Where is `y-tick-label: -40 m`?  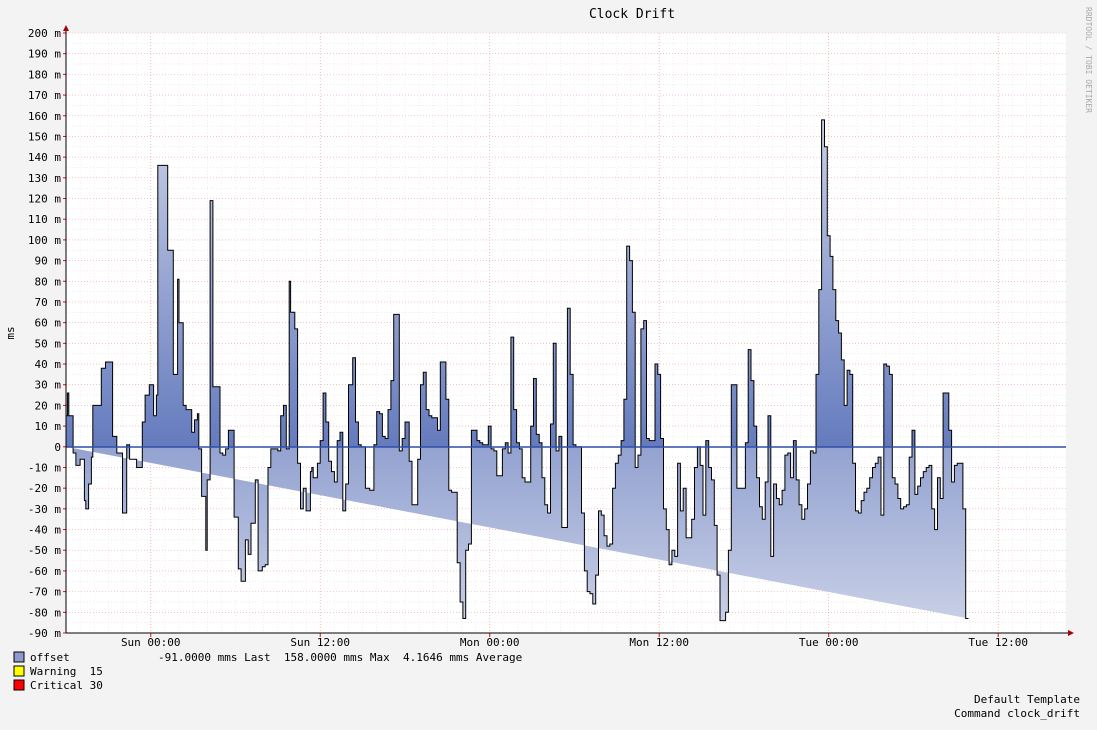
y-tick-label: -40 m is located at coordinates (44, 530).